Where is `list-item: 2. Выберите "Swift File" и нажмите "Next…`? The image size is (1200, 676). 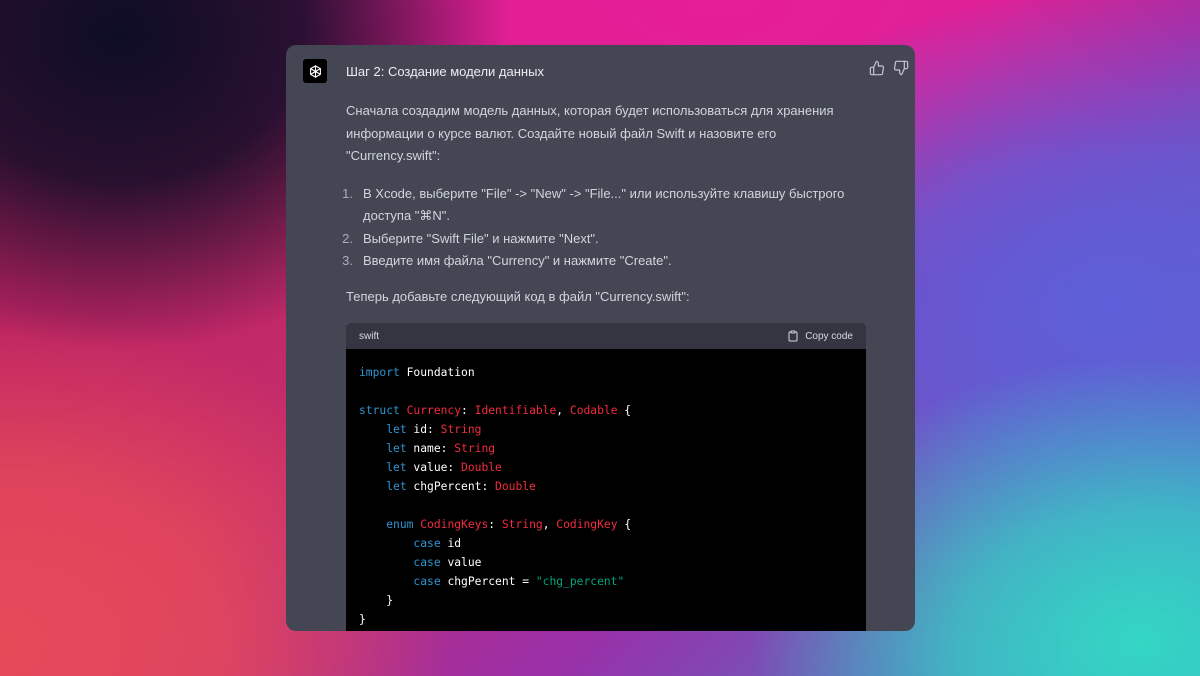
list-item: 2. Выберите "Swift File" и нажмите "Next… is located at coordinates (604, 239).